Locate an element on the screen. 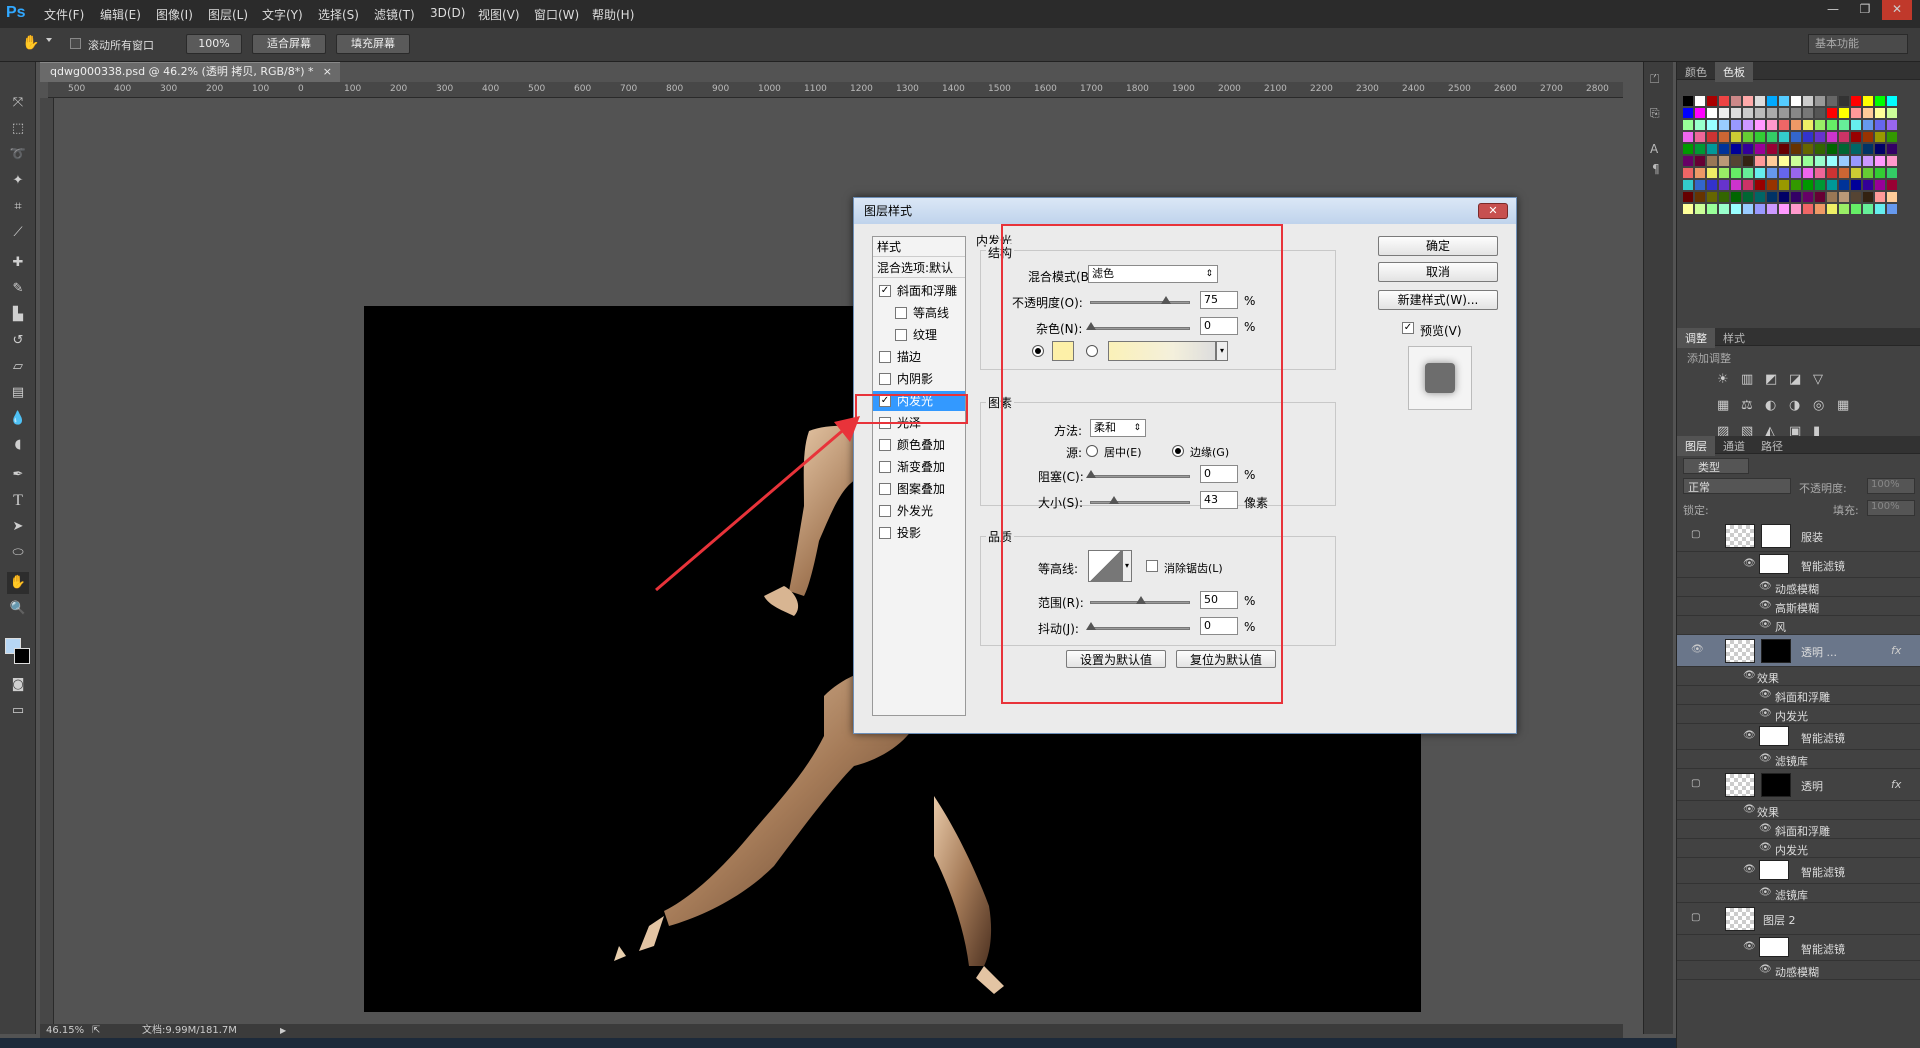 The width and height of the screenshot is (1920, 1048). eyedropper-tool-icon: ⟋ is located at coordinates (18, 233).